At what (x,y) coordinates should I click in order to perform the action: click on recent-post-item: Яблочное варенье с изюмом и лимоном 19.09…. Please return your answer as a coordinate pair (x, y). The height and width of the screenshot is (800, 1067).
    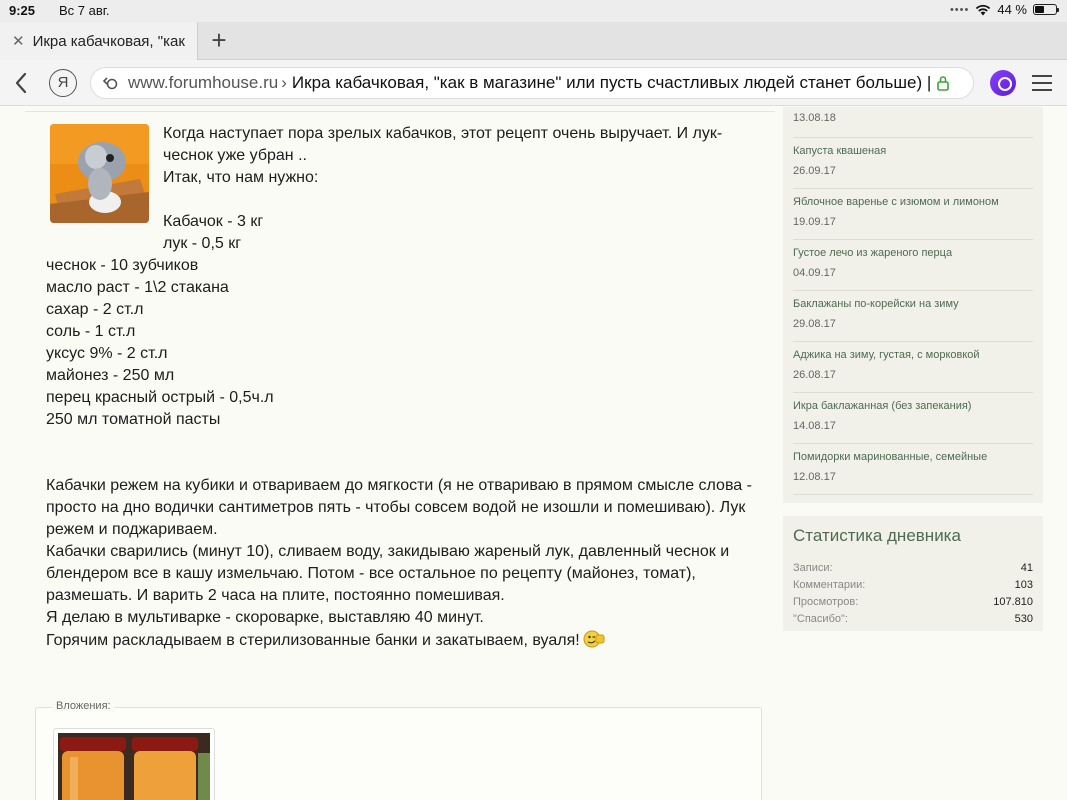
    Looking at the image, I should click on (913, 214).